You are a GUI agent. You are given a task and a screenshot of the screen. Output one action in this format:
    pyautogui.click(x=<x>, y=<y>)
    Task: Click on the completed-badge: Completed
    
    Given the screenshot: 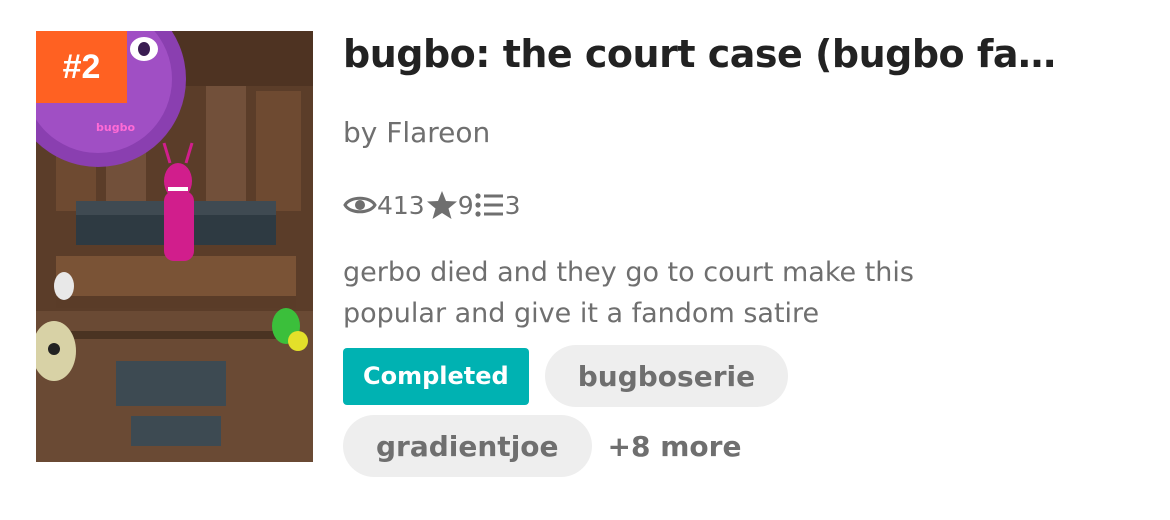 What is the action you would take?
    pyautogui.click(x=436, y=376)
    